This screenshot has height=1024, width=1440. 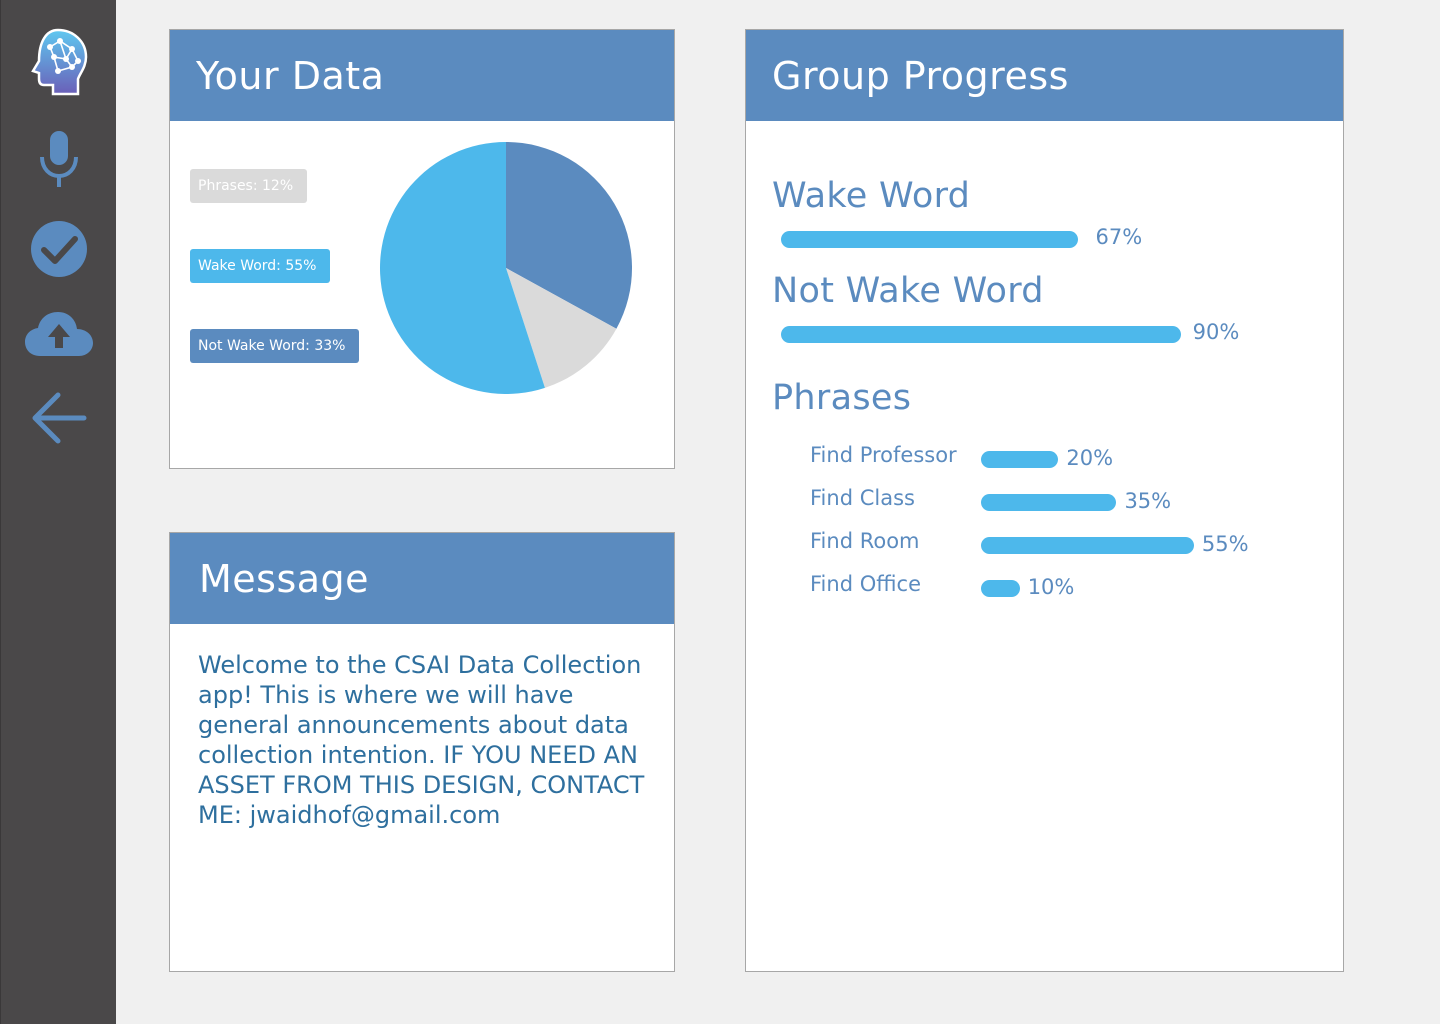 I want to click on wake-word-bar, so click(x=930, y=239).